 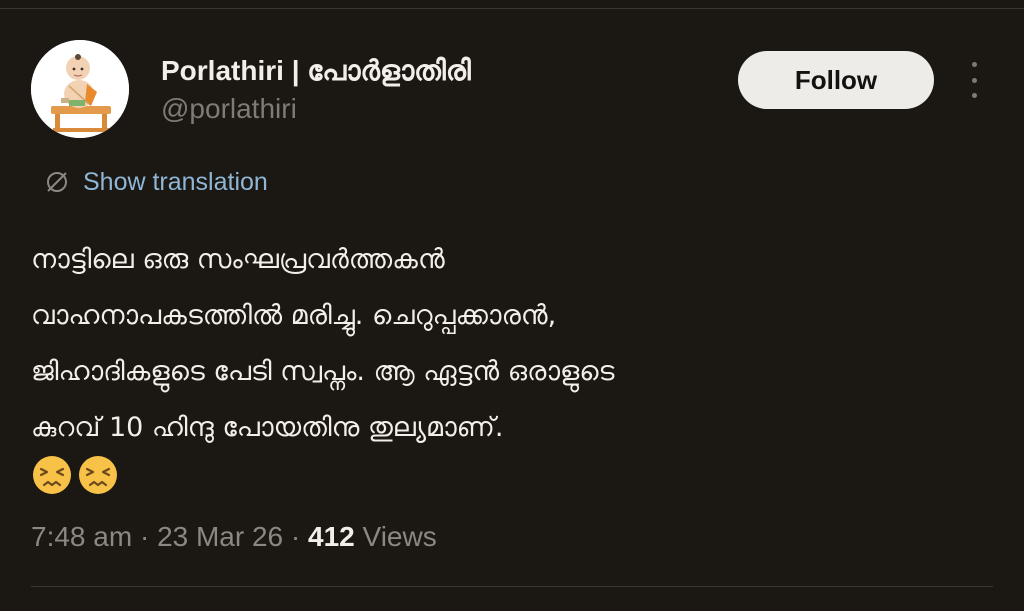 I want to click on emoji-row, so click(x=75, y=476).